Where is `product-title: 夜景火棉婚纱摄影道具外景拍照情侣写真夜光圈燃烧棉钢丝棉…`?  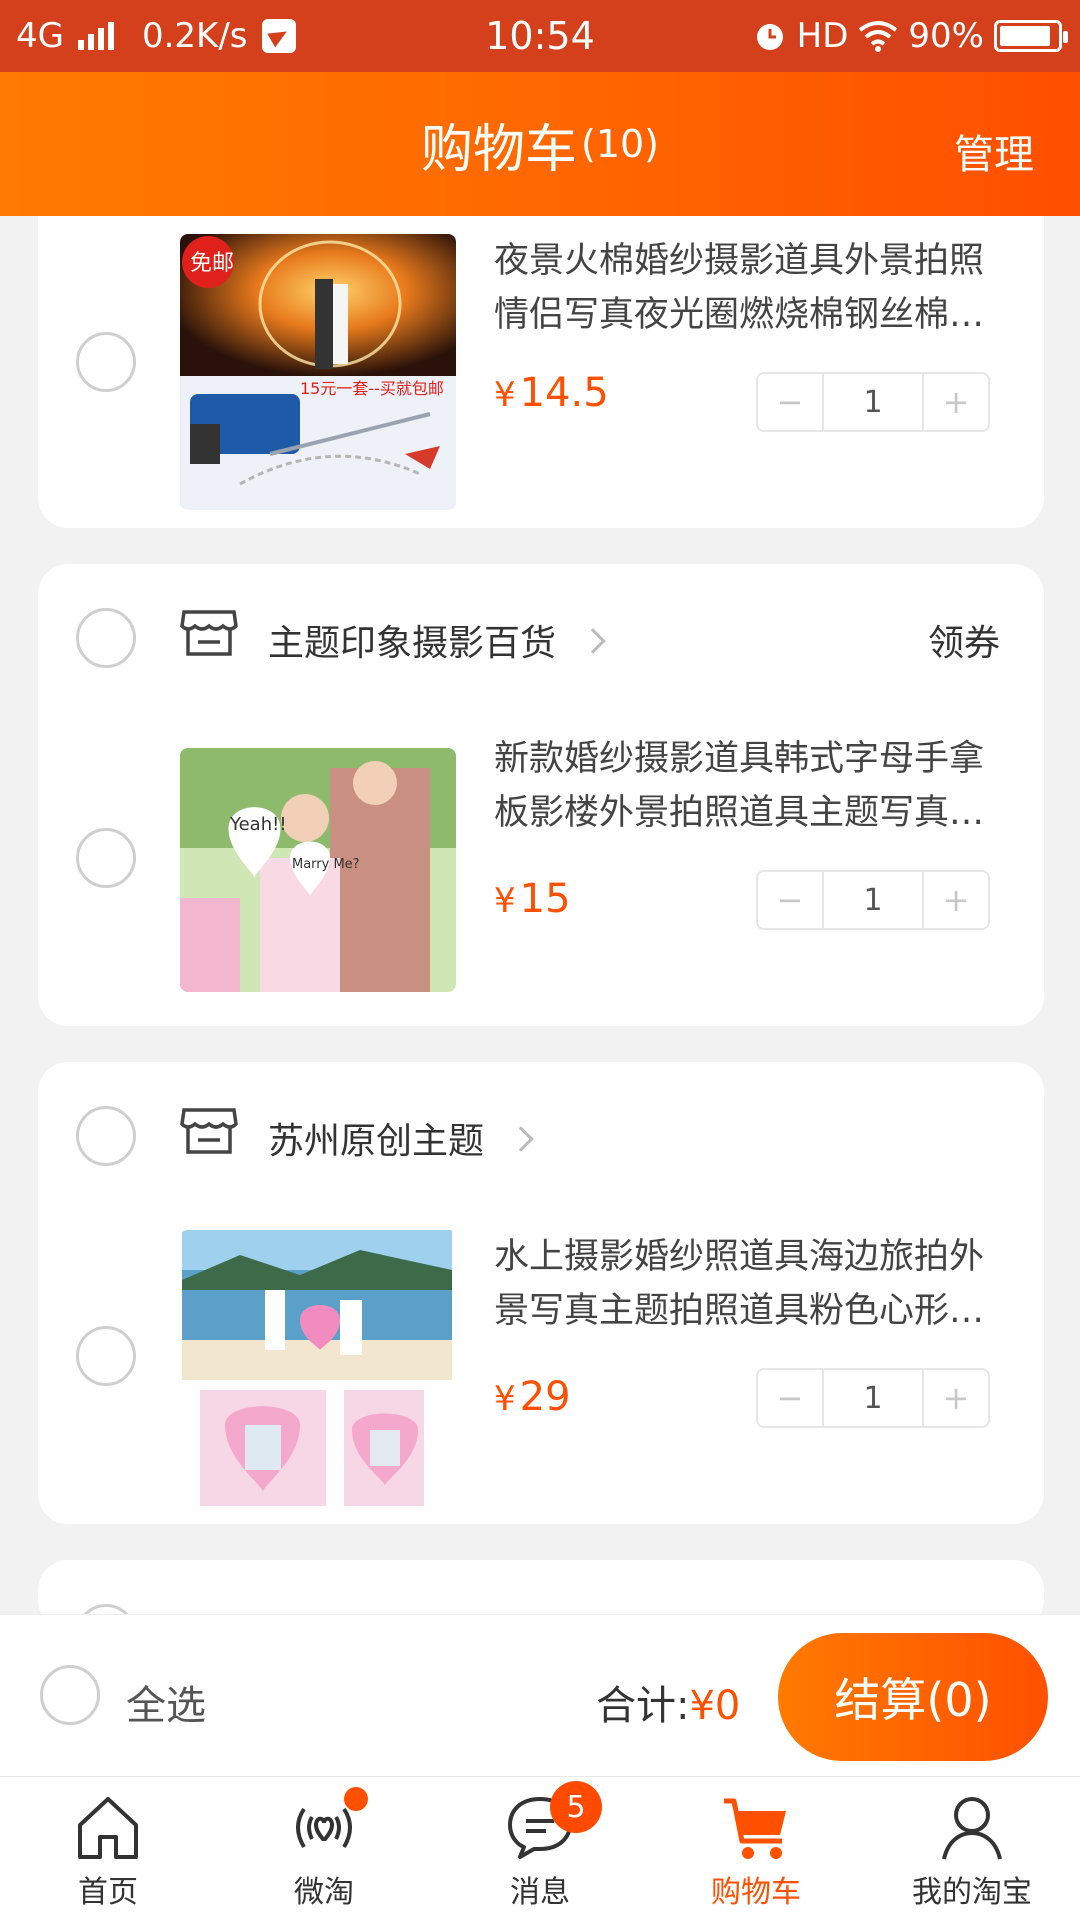
product-title: 夜景火棉婚纱摄影道具外景拍照情侣写真夜光圈燃烧棉钢丝棉… is located at coordinates (749, 288).